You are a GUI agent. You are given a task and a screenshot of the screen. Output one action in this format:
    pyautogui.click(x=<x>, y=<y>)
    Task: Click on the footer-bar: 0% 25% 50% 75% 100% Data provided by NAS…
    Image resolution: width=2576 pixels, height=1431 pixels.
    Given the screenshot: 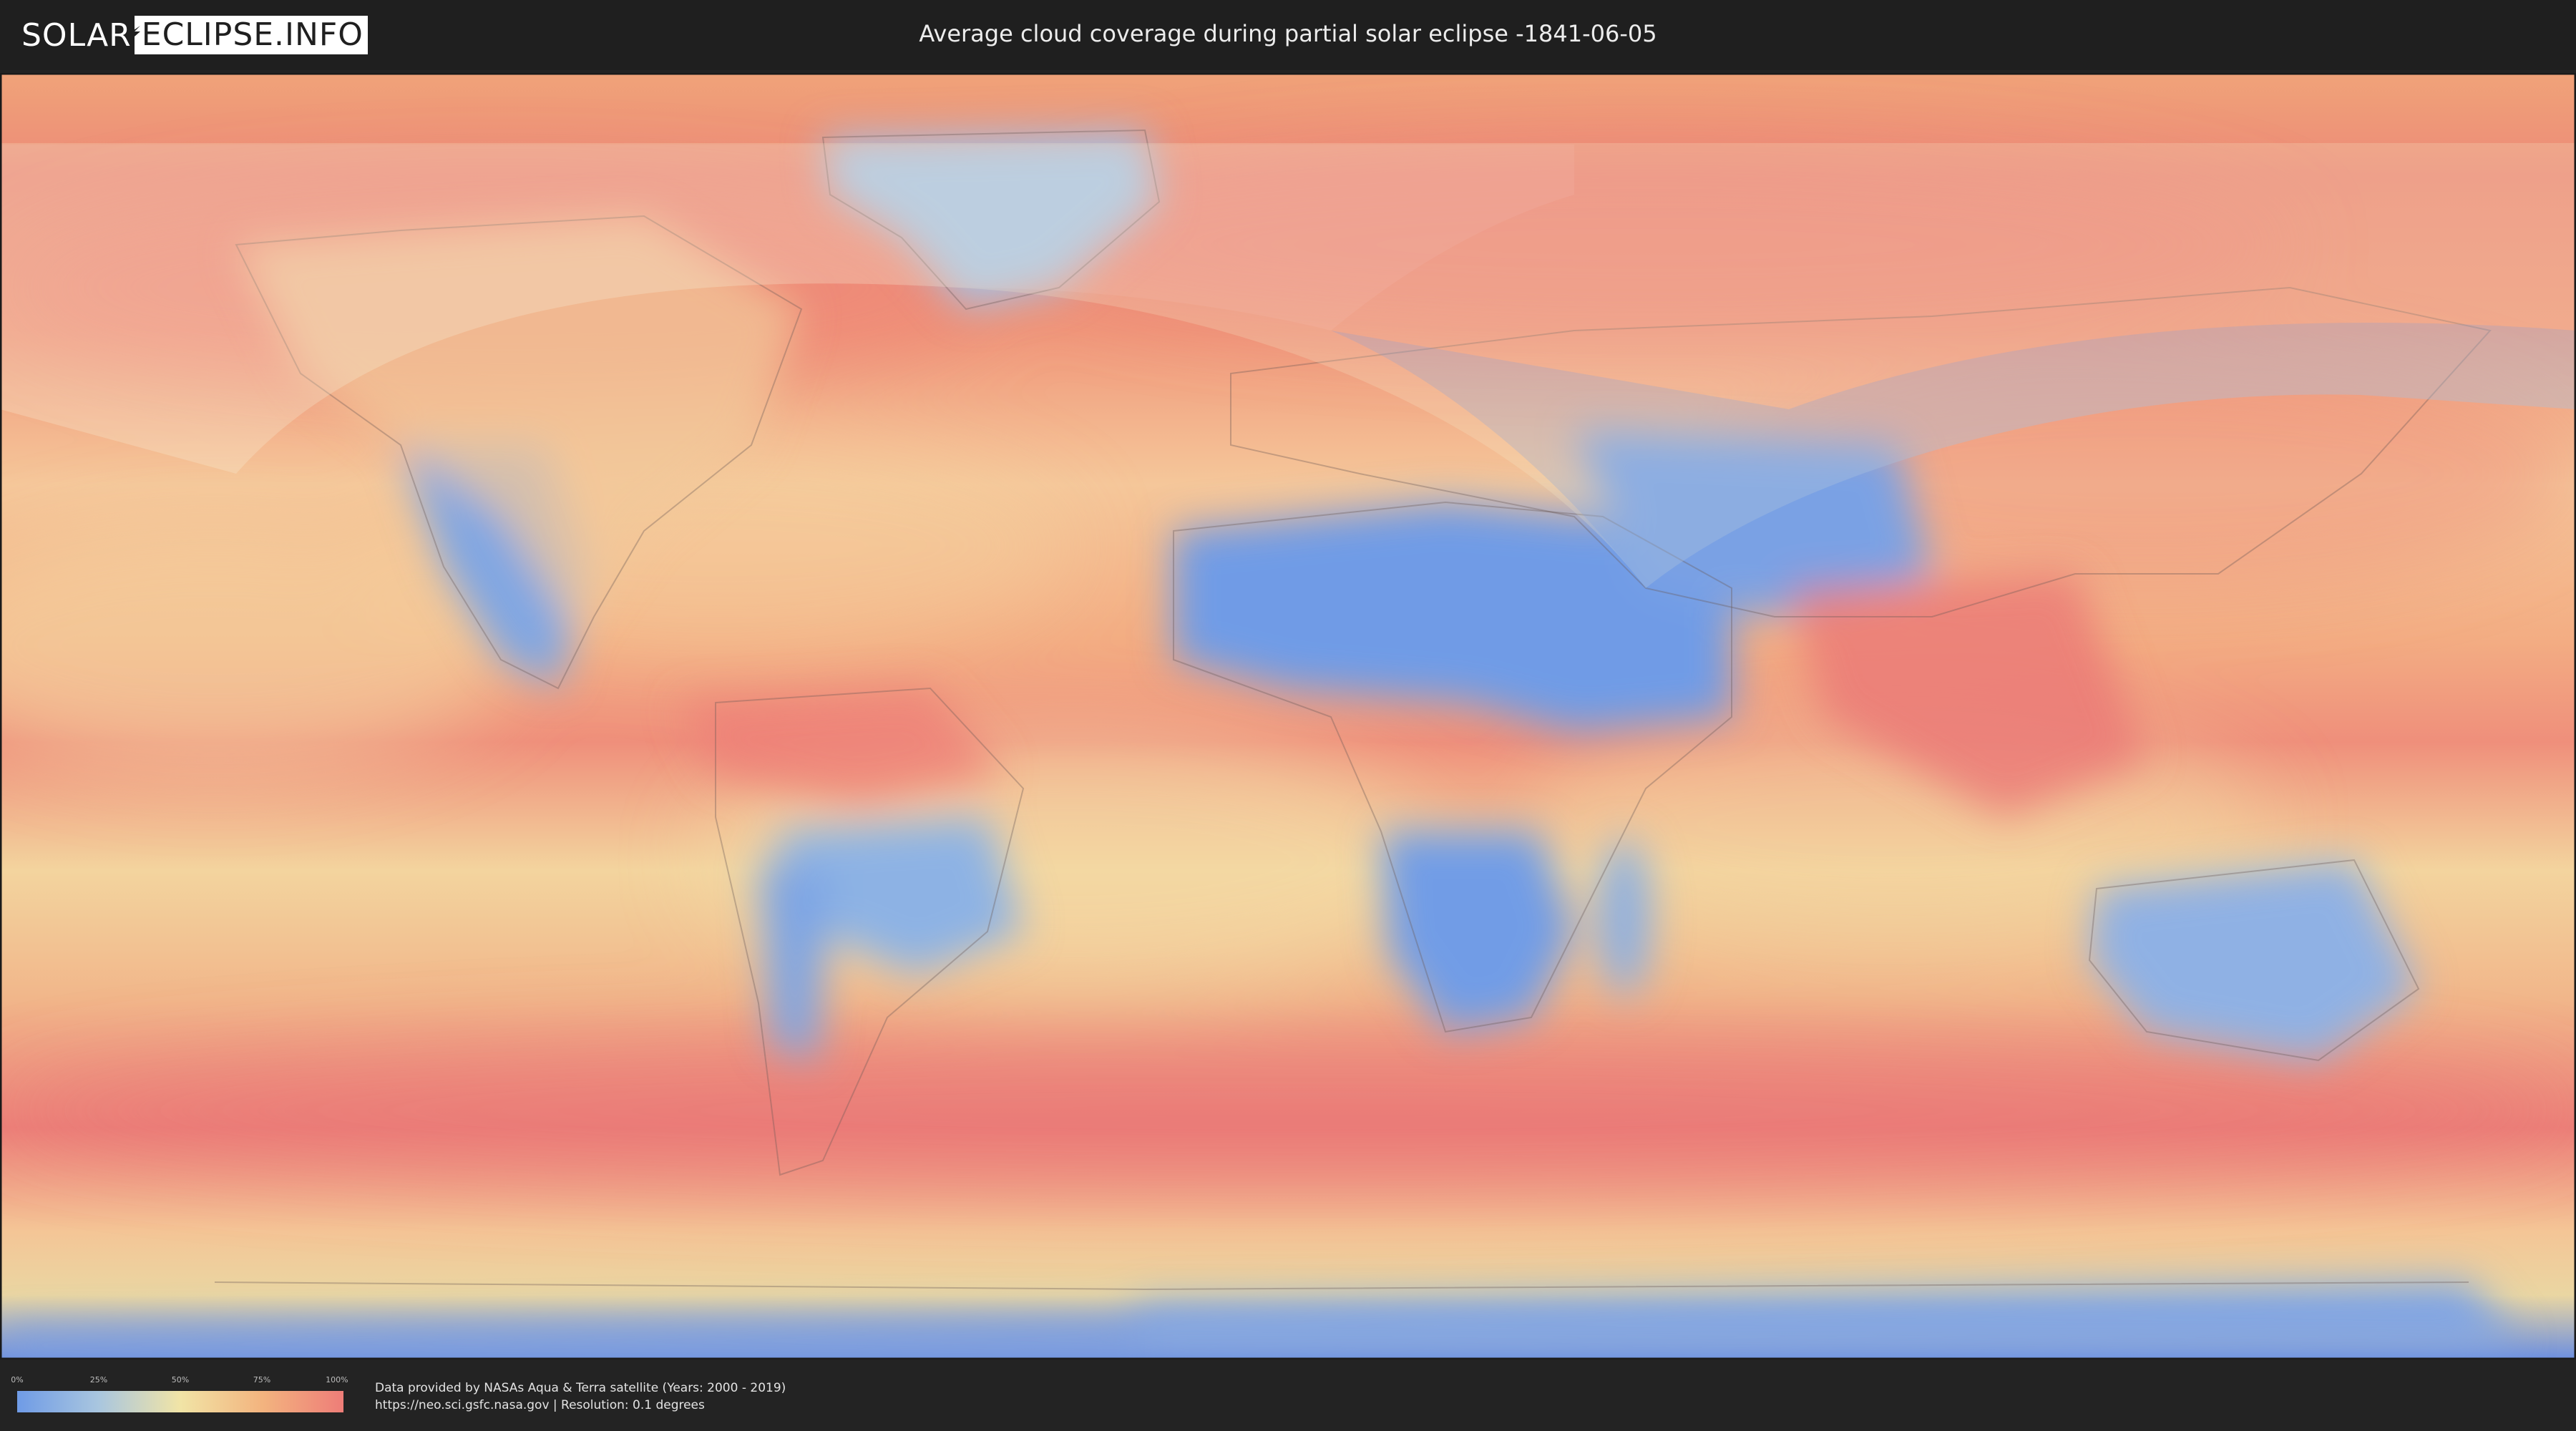 What is the action you would take?
    pyautogui.click(x=1288, y=1395)
    